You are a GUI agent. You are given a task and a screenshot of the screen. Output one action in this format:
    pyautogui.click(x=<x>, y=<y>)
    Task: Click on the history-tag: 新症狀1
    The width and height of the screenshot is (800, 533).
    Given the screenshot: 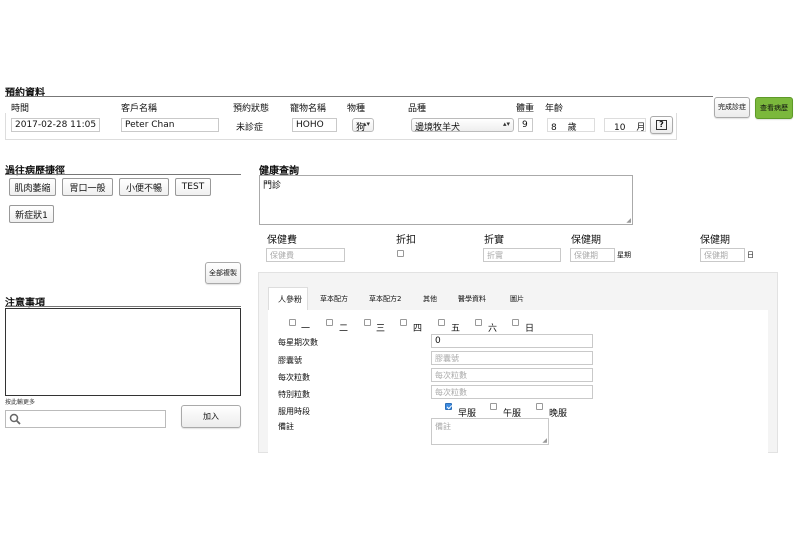 What is the action you would take?
    pyautogui.click(x=31, y=214)
    